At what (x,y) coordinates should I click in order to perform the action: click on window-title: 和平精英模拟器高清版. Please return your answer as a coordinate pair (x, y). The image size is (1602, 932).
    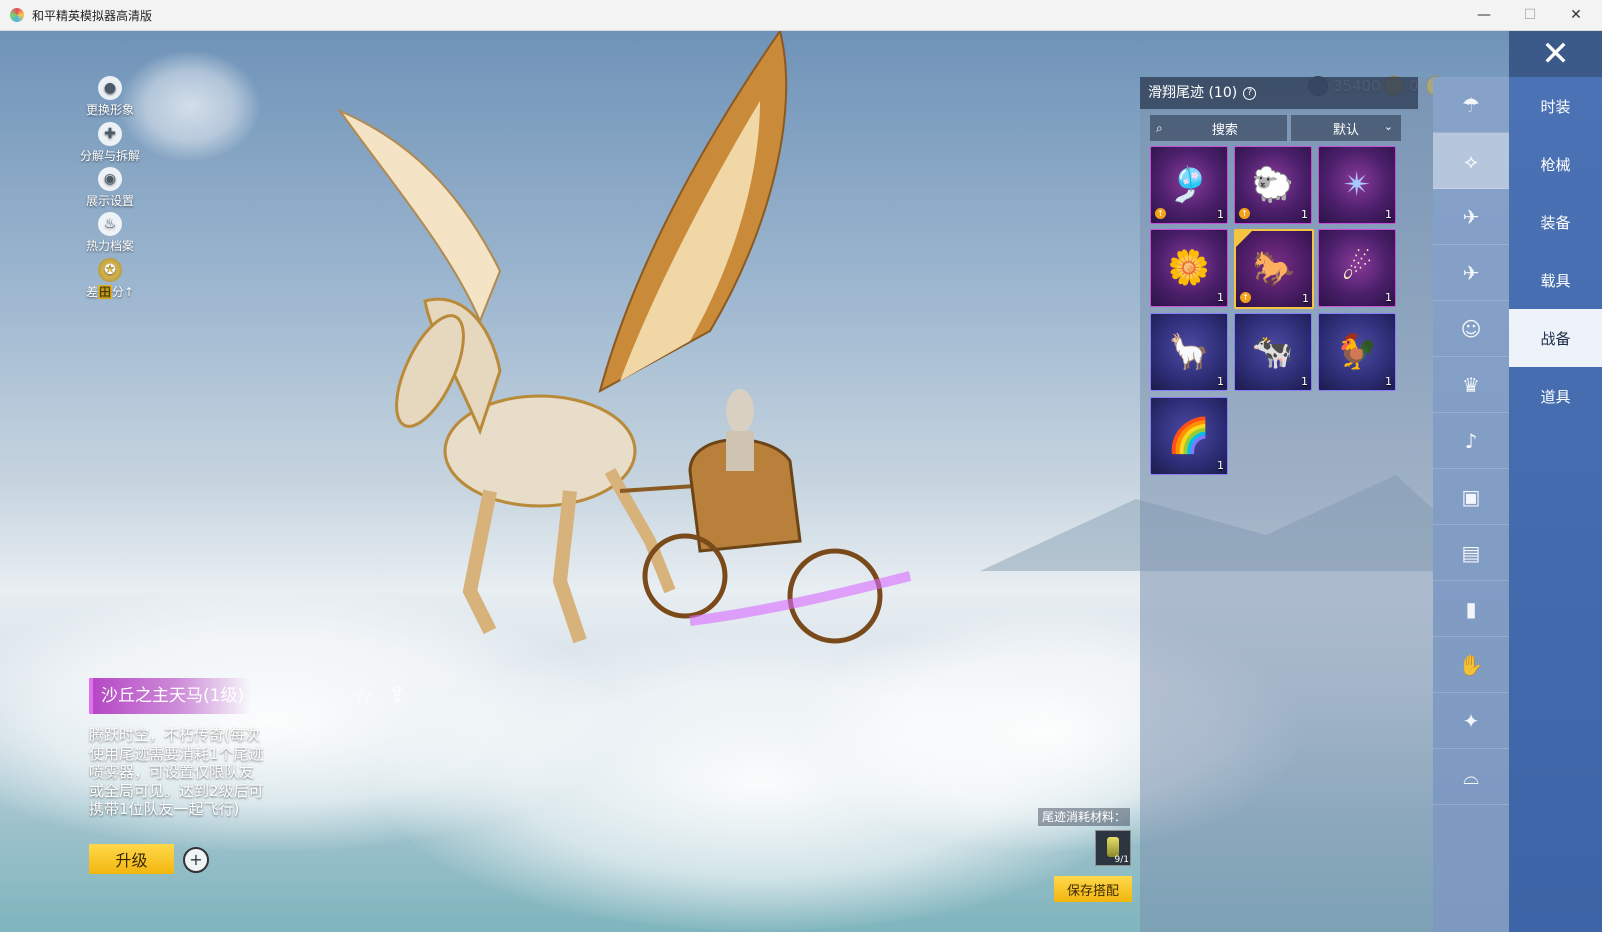
    Looking at the image, I should click on (92, 15).